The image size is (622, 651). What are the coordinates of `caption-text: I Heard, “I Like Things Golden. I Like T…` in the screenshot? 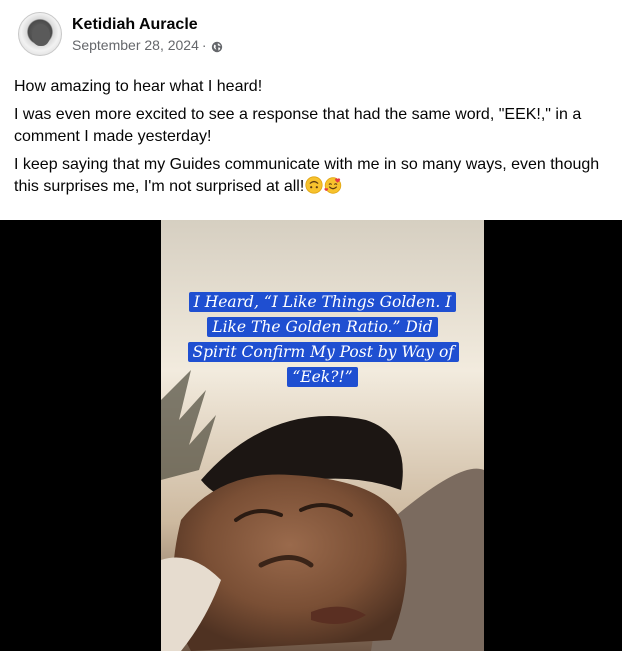 It's located at (323, 339).